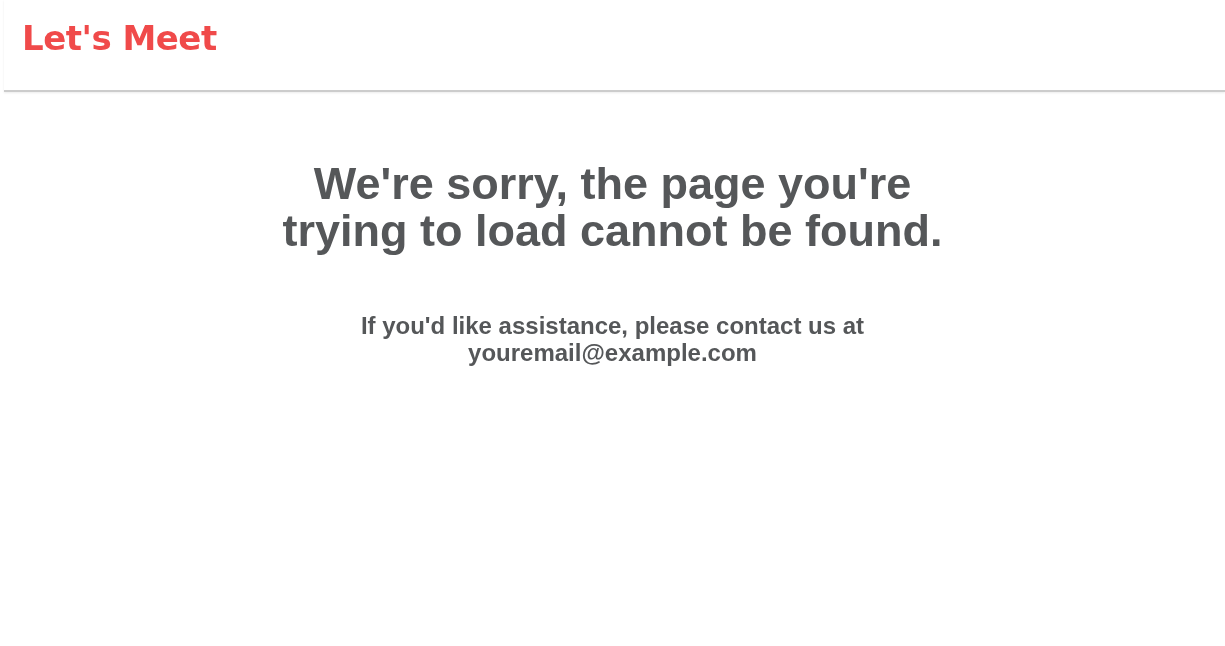 The height and width of the screenshot is (646, 1225). Describe the element at coordinates (612, 339) in the screenshot. I see `help-message: If you'd like assistance, please contact us at youremail@example.com` at that location.